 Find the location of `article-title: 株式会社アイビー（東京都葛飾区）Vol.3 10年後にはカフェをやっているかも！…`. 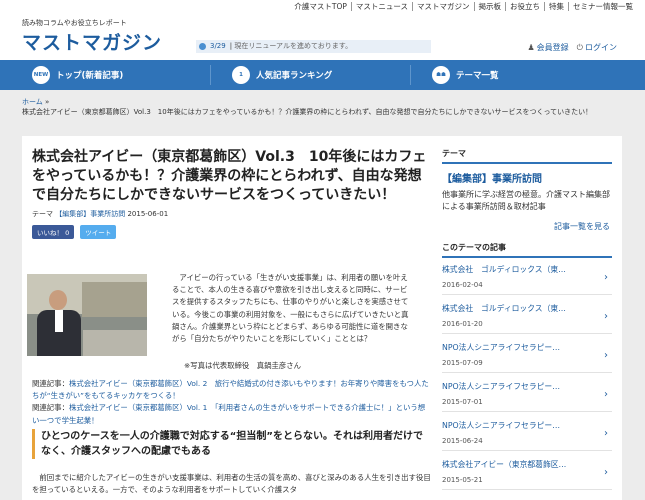

article-title: 株式会社アイビー（東京都葛飾区）Vol.3 10年後にはカフェをやっているかも！… is located at coordinates (229, 176).